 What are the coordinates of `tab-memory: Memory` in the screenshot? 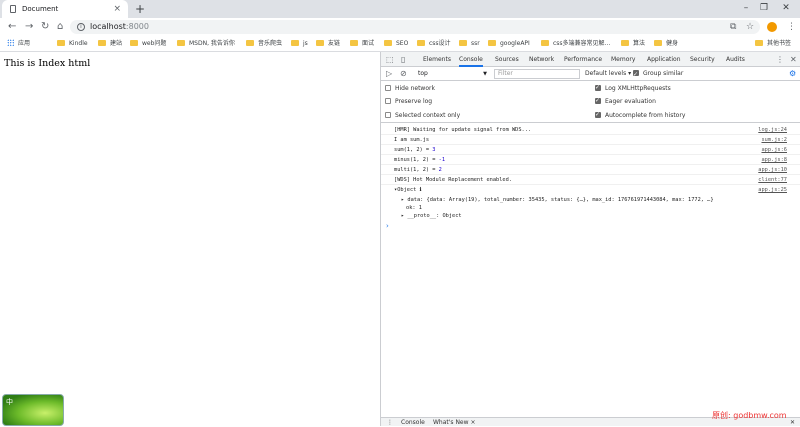 It's located at (623, 59).